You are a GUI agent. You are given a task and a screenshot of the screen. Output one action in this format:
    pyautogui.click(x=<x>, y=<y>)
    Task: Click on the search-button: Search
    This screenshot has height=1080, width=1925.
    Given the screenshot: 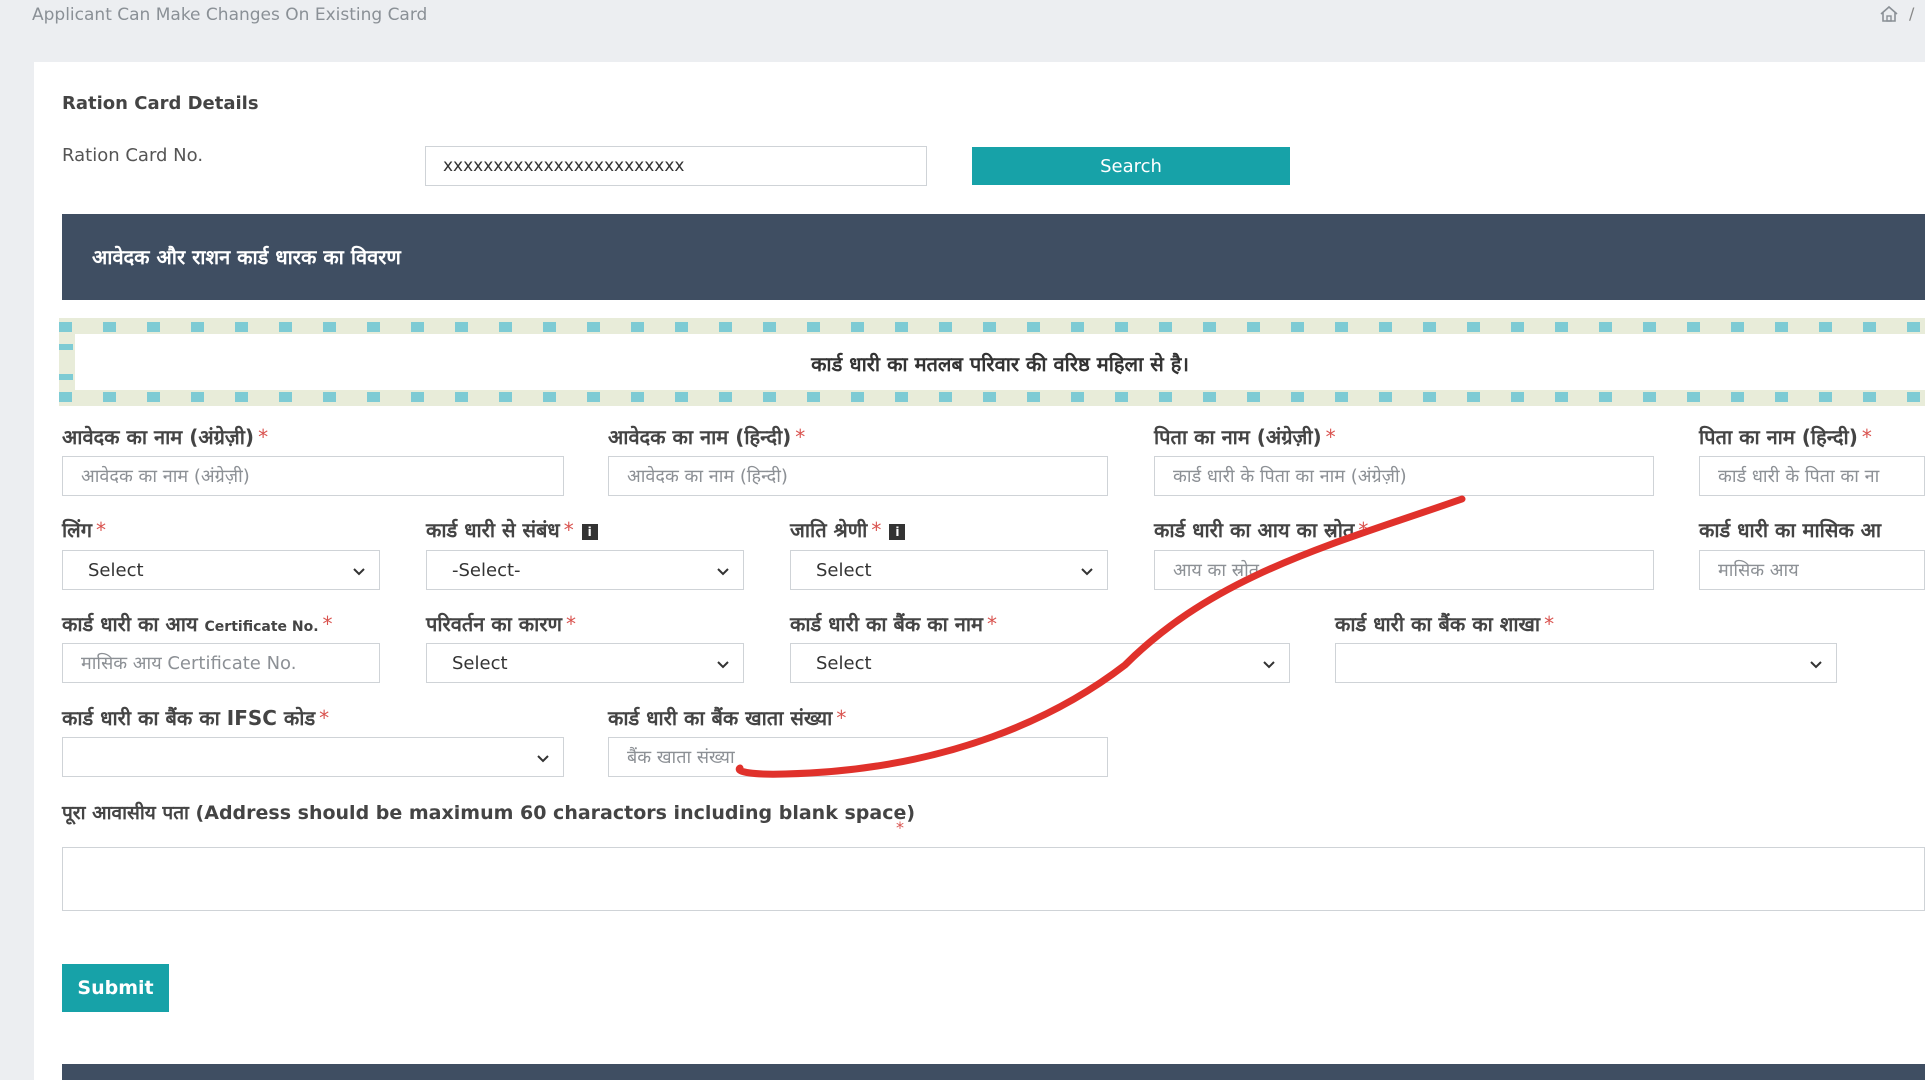 What is the action you would take?
    pyautogui.click(x=1131, y=166)
    